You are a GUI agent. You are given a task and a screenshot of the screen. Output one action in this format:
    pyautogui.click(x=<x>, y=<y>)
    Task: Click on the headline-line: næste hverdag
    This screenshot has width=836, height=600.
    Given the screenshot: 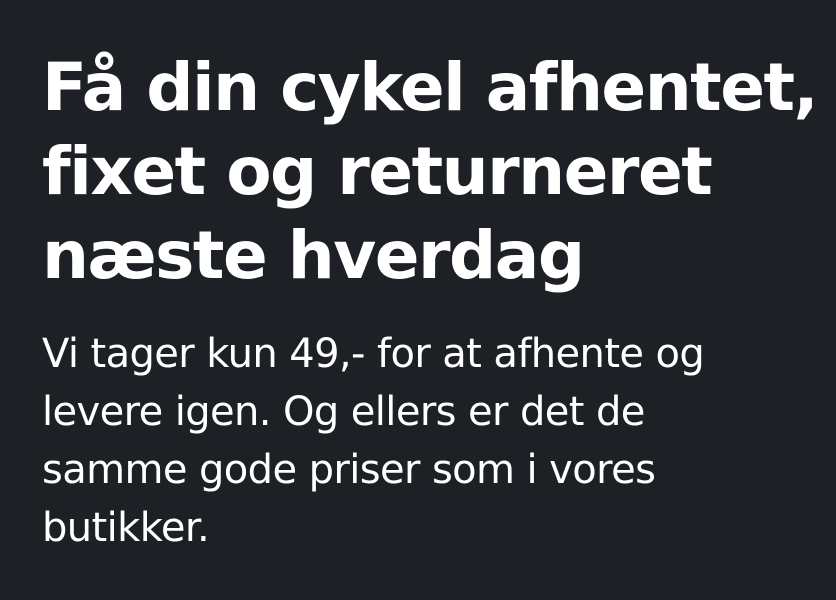 What is the action you would take?
    pyautogui.click(x=313, y=255)
    